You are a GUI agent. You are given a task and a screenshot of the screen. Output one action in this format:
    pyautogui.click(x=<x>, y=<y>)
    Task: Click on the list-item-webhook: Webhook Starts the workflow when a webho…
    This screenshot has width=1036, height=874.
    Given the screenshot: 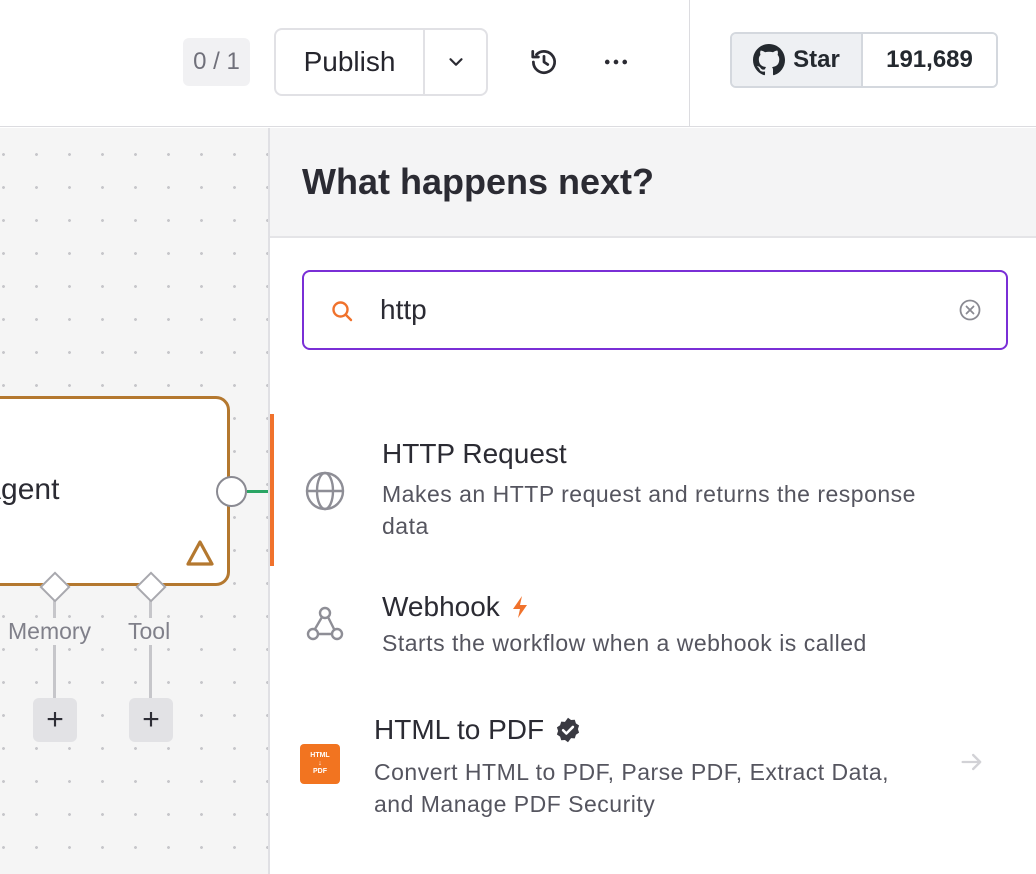 What is the action you would take?
    pyautogui.click(x=653, y=628)
    